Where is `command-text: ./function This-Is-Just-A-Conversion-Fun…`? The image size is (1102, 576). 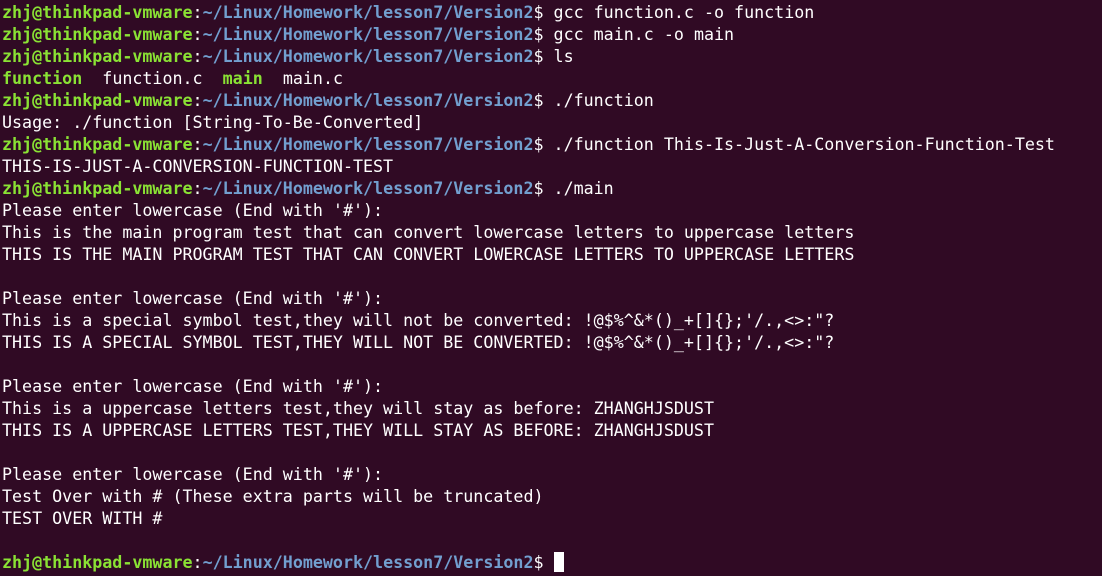 command-text: ./function This-Is-Just-A-Conversion-Fun… is located at coordinates (804, 144).